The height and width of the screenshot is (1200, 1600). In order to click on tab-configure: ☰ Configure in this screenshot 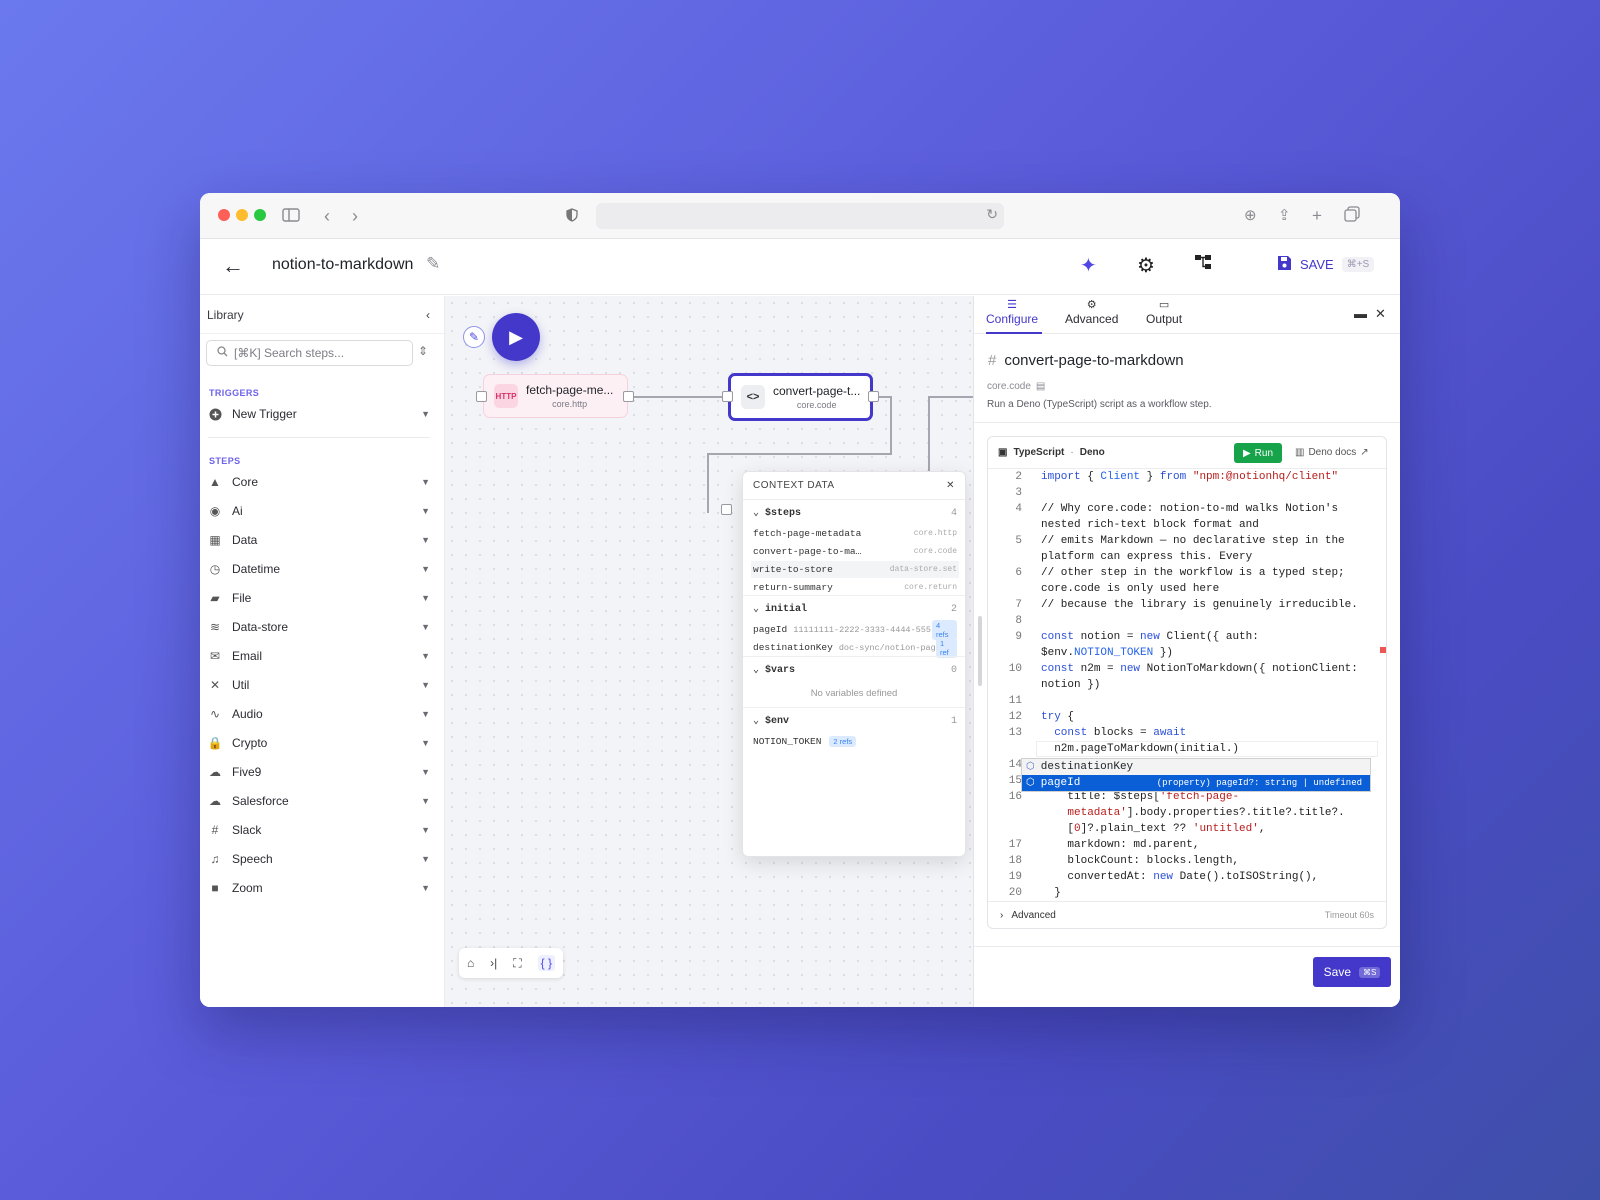, I will do `click(1012, 312)`.